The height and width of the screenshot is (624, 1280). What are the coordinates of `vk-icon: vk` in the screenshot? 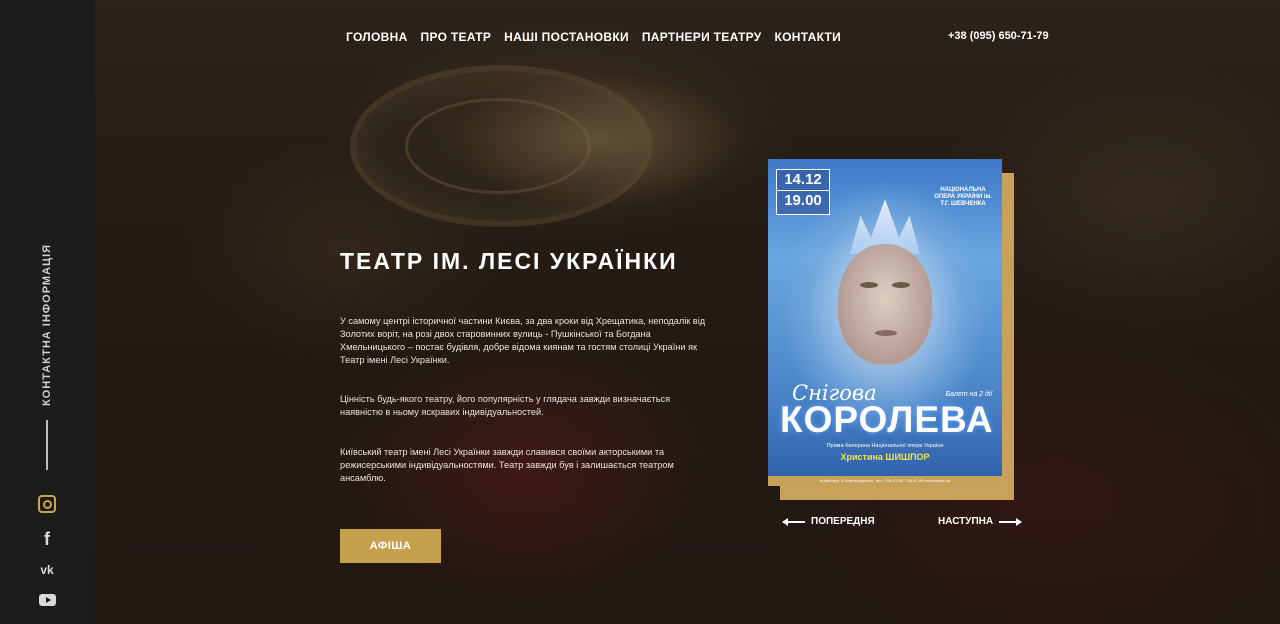 It's located at (47, 570).